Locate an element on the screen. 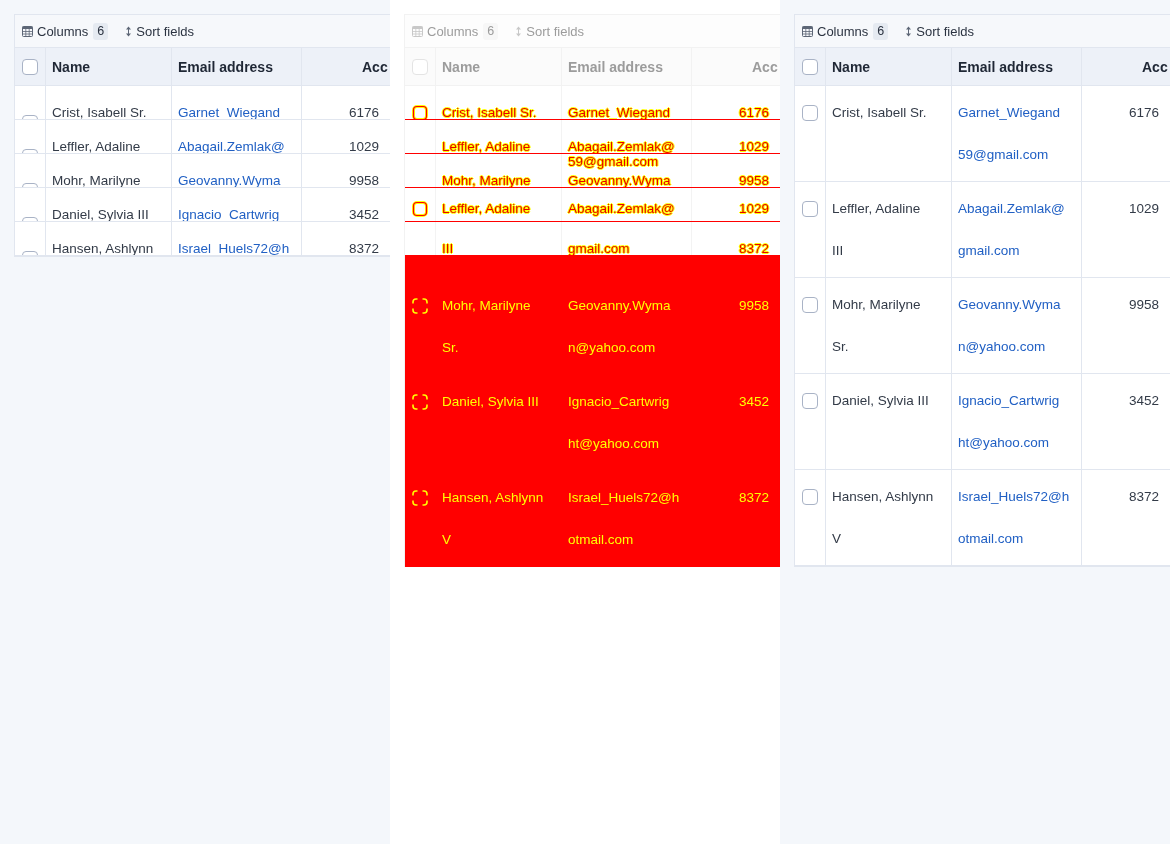 This screenshot has width=1170, height=844. email-link: Israel_Huels72@h otmail.com is located at coordinates (1017, 517).